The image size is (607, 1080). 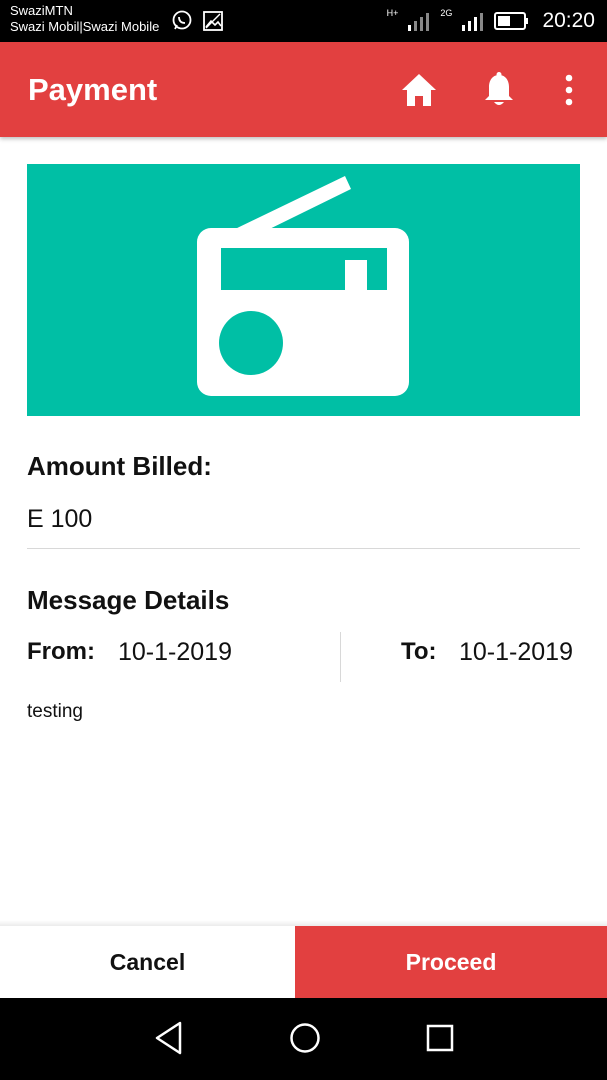 I want to click on back-icon, so click(x=169, y=1038).